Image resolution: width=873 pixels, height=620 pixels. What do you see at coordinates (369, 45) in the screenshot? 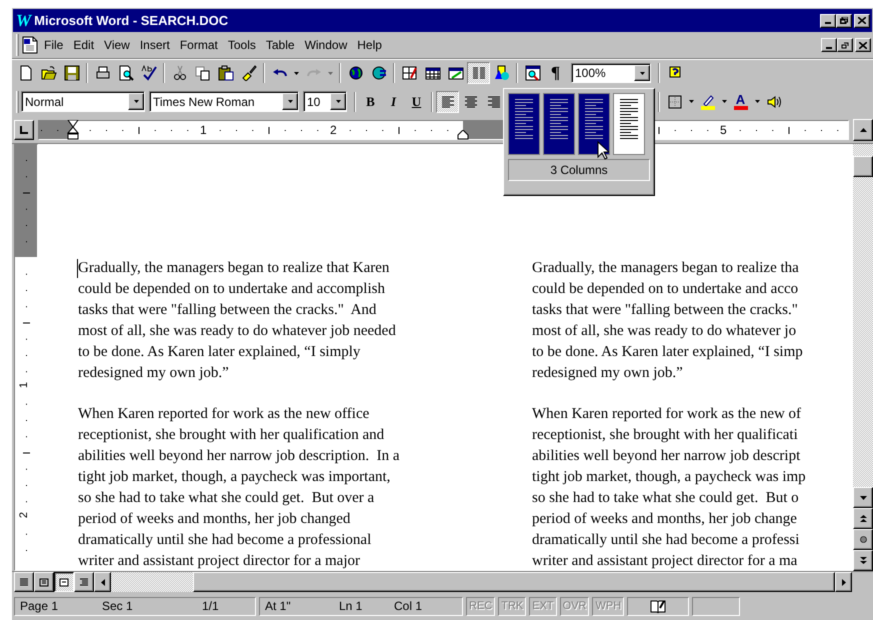
I see `menu-item: Help` at bounding box center [369, 45].